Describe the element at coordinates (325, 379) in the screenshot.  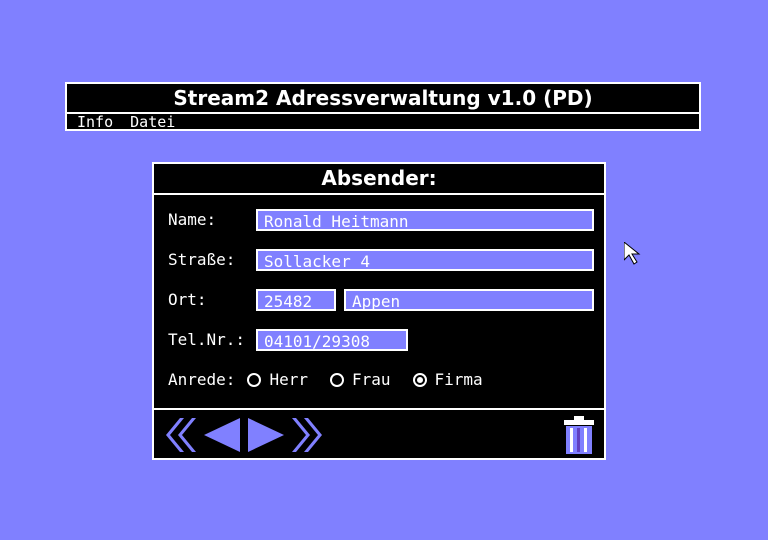
I see `salutation-group: Anrede: Herr Frau Firma` at that location.